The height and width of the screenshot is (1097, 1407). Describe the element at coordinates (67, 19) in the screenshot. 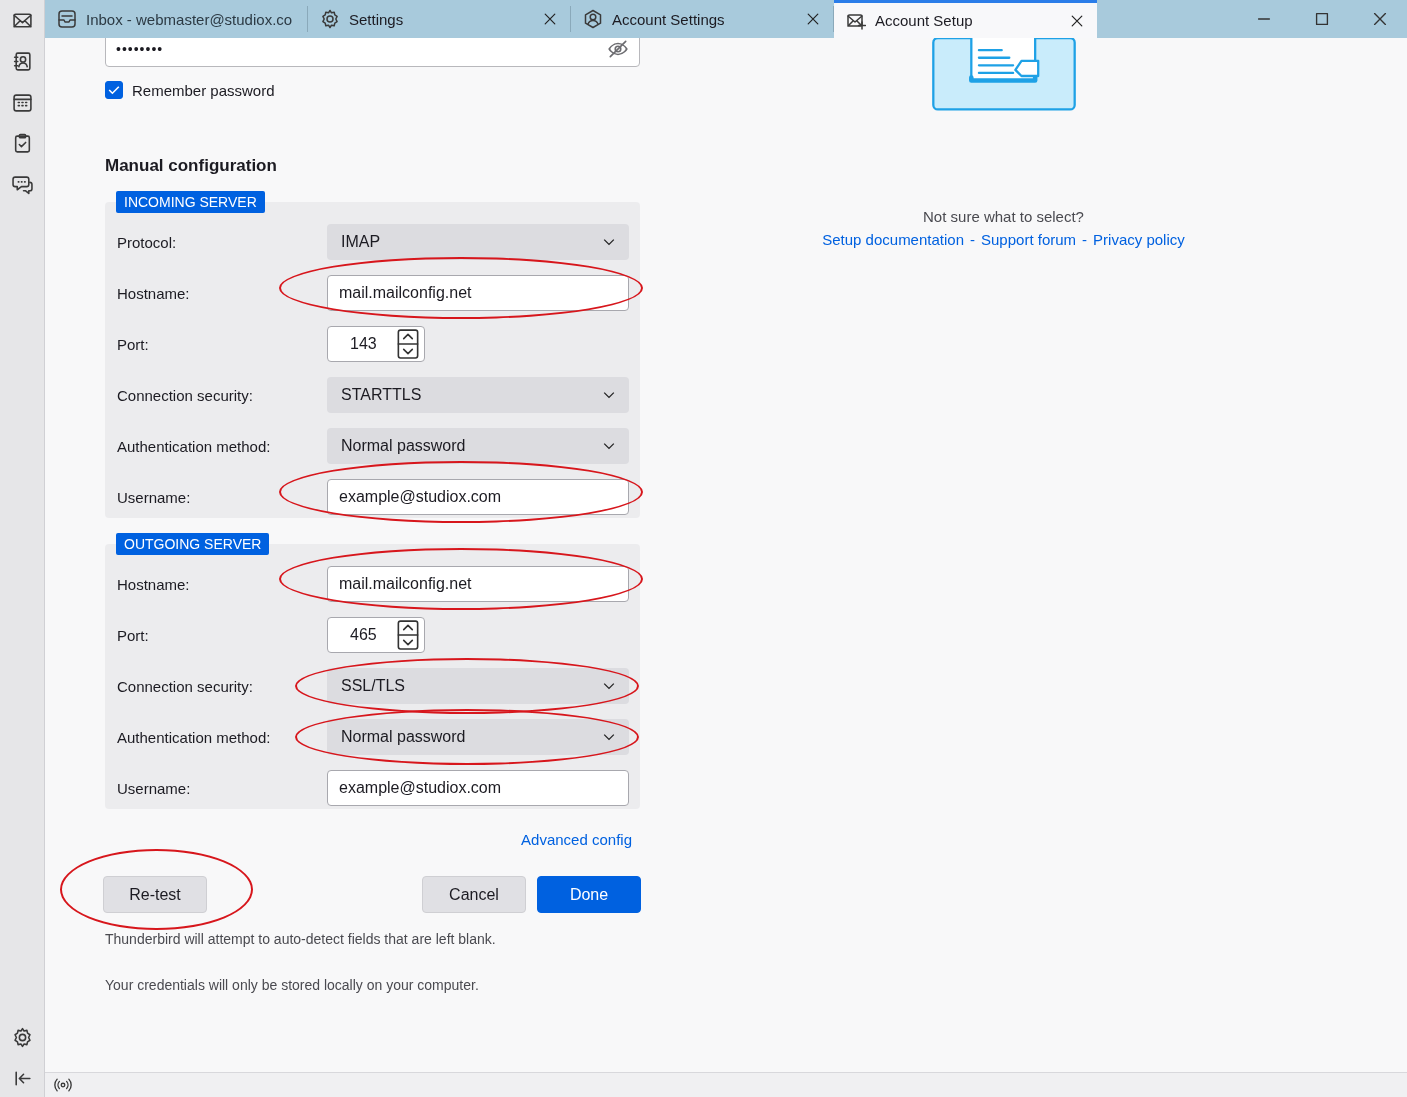

I see `inbox-tray-icon` at that location.